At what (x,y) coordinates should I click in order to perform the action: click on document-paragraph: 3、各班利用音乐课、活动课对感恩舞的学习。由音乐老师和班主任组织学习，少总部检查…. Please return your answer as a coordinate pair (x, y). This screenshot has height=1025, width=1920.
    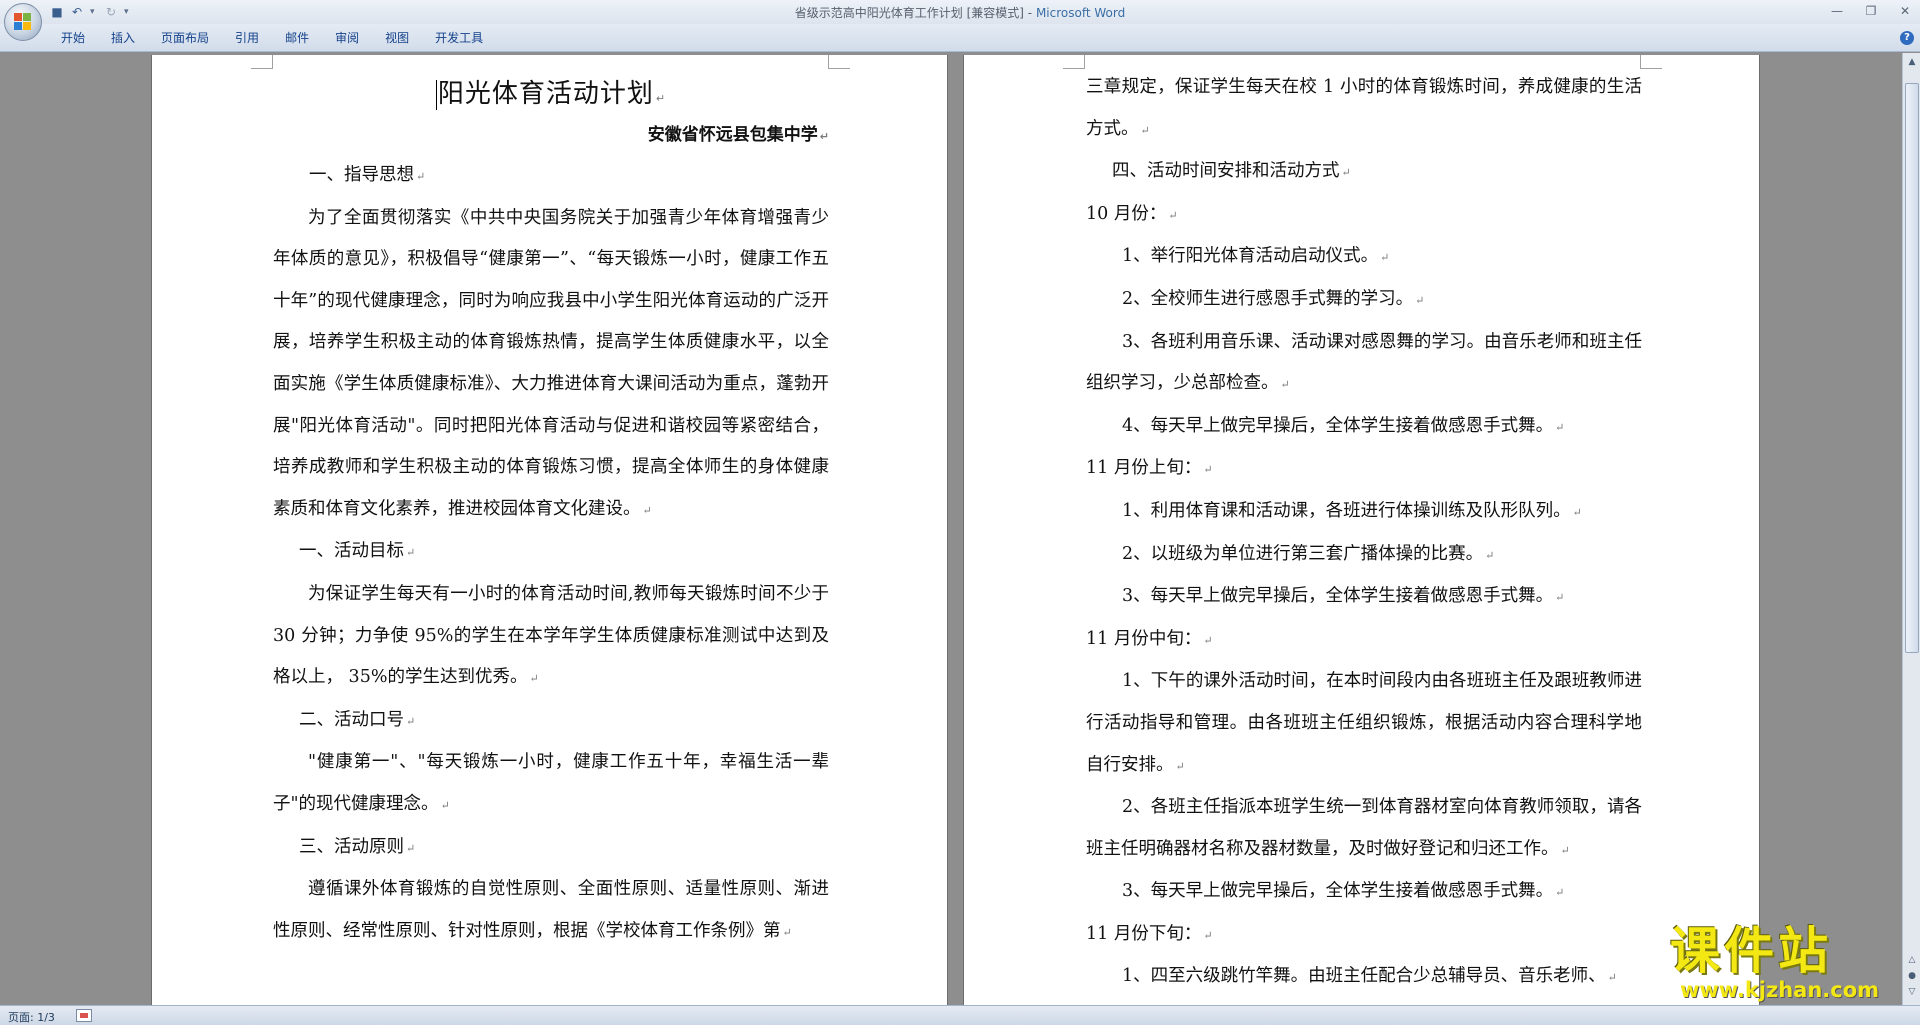
    Looking at the image, I should click on (1364, 364).